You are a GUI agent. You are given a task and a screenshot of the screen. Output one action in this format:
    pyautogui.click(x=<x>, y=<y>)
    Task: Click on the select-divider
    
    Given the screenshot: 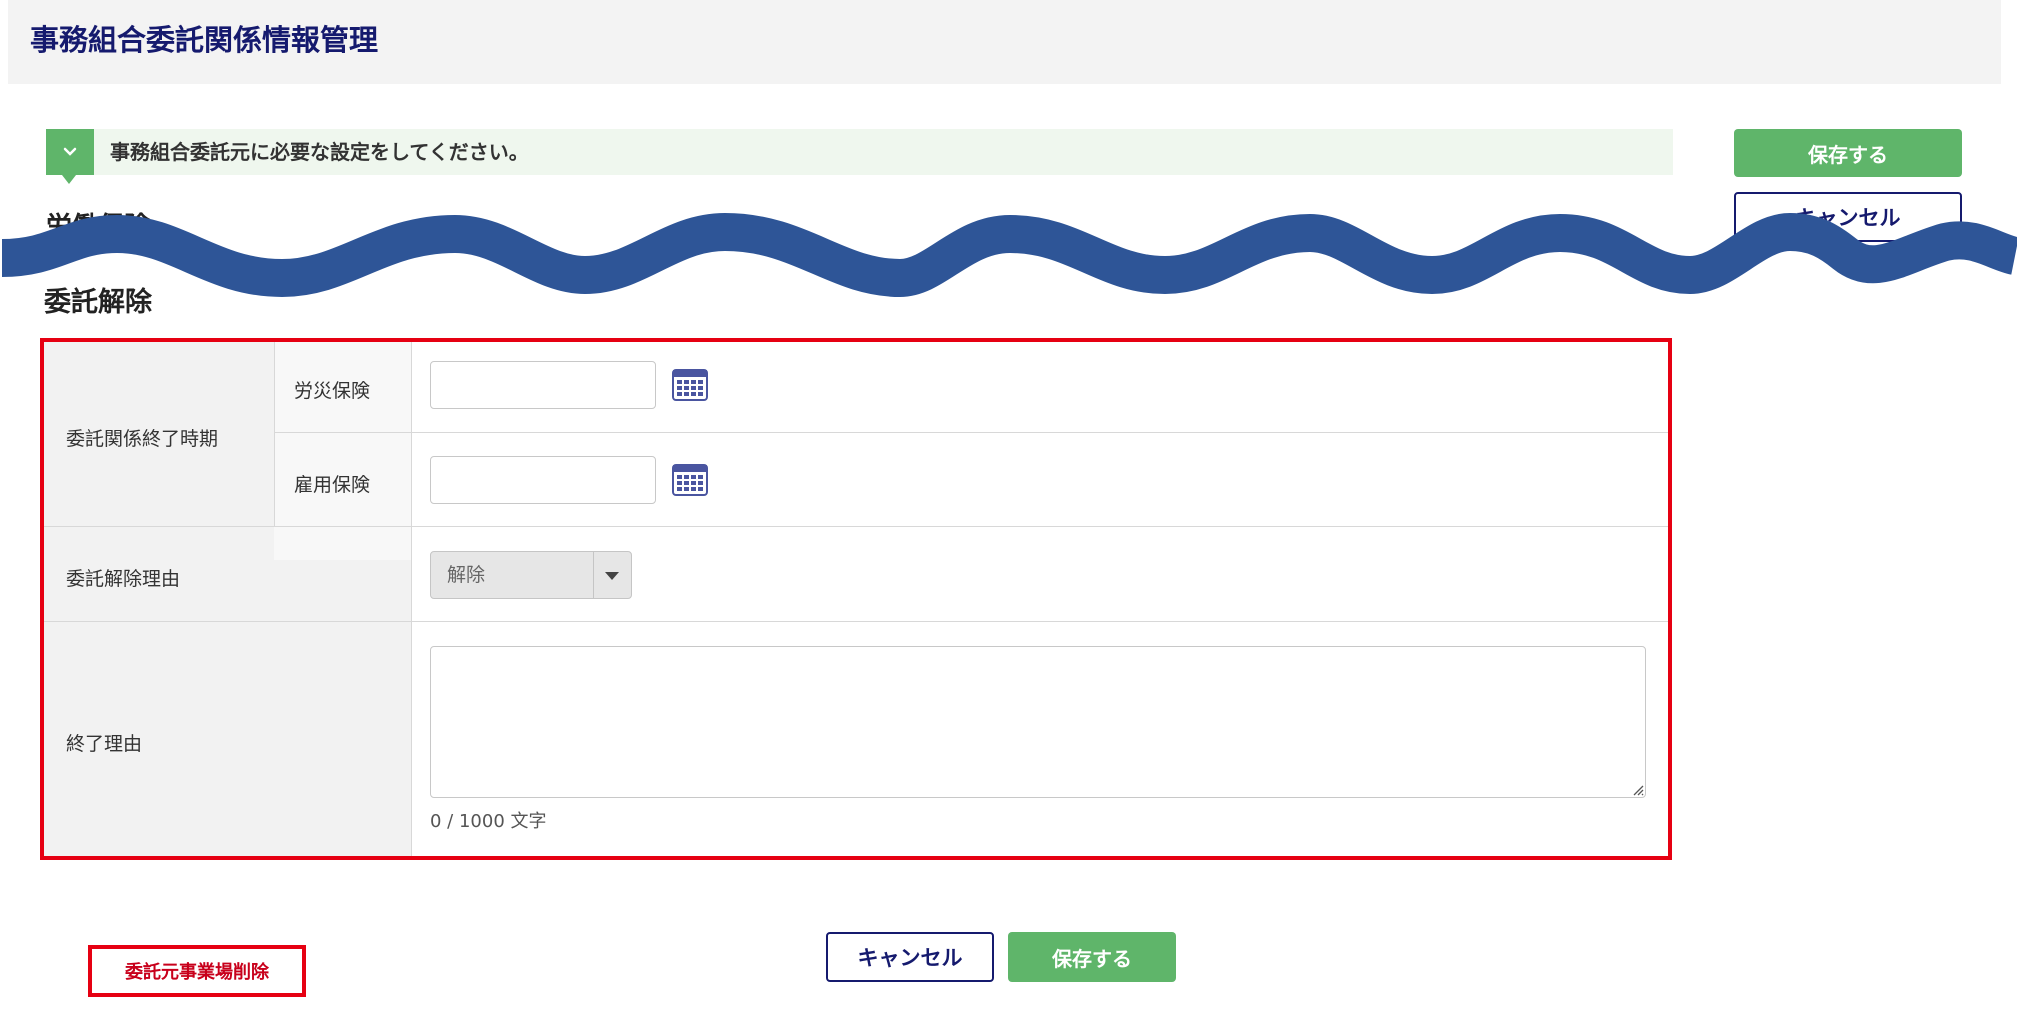 What is the action you would take?
    pyautogui.click(x=593, y=575)
    